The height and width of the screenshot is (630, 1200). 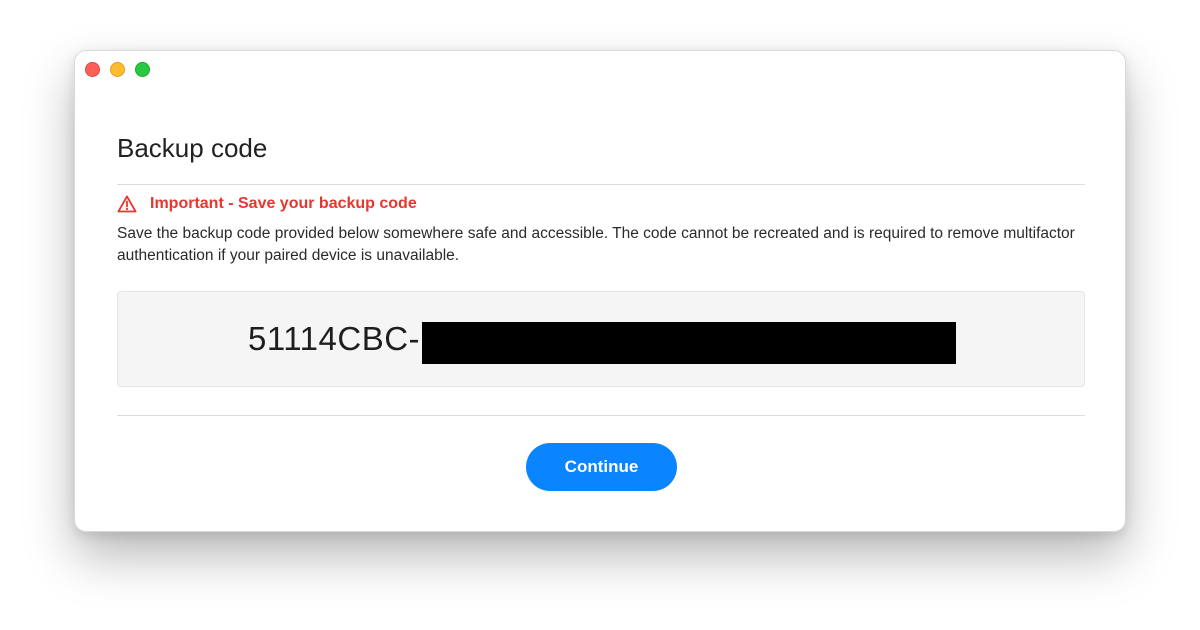 What do you see at coordinates (127, 204) in the screenshot?
I see `warning-triangle-icon` at bounding box center [127, 204].